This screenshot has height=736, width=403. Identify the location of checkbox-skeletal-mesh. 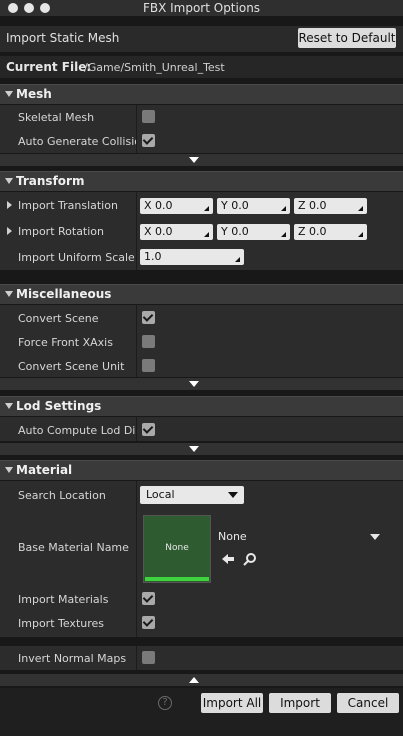
(148, 116).